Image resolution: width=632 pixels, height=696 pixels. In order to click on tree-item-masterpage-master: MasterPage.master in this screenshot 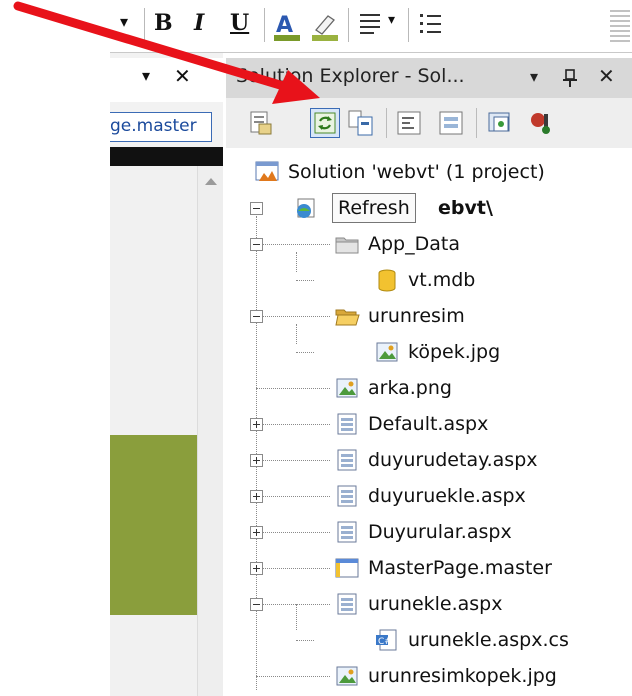, I will do `click(443, 568)`.